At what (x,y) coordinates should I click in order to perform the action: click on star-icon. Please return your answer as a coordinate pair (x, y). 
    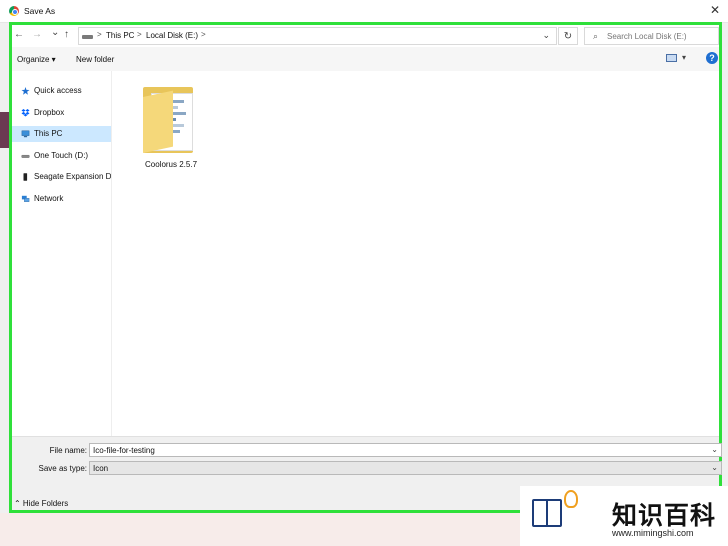
    Looking at the image, I should click on (25, 91).